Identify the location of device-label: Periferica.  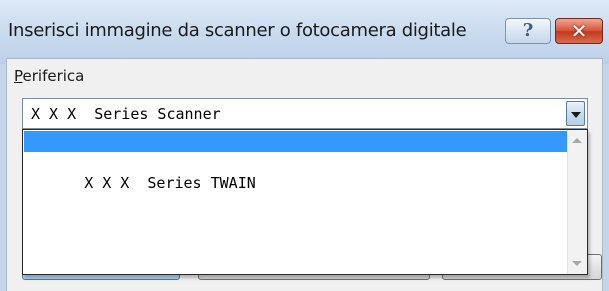
(49, 76).